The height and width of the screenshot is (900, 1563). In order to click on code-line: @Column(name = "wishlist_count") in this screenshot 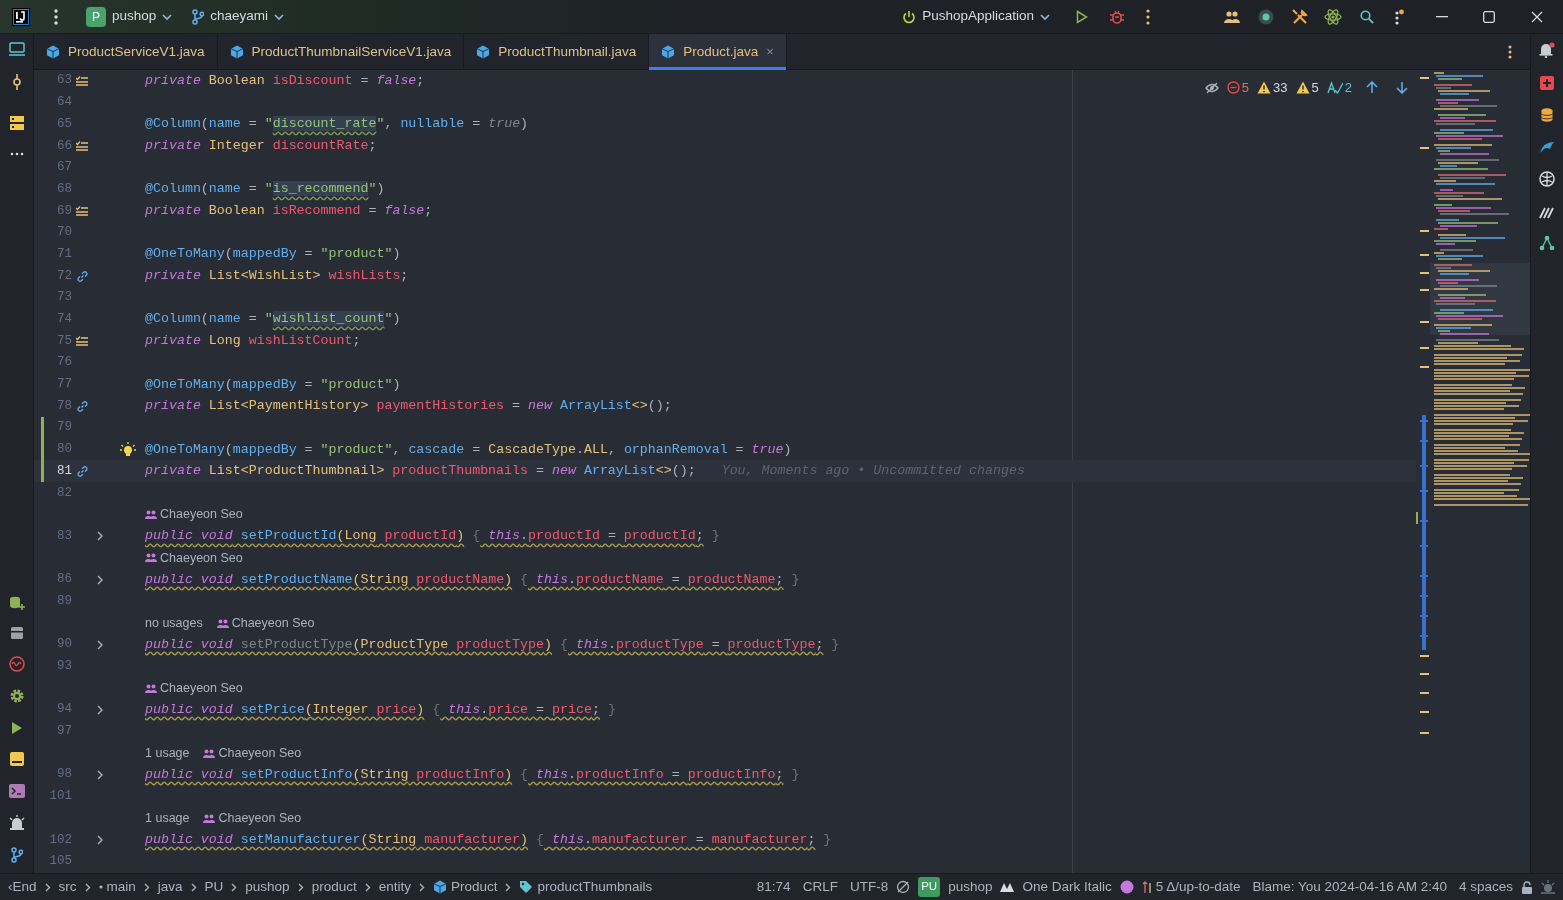, I will do `click(273, 319)`.